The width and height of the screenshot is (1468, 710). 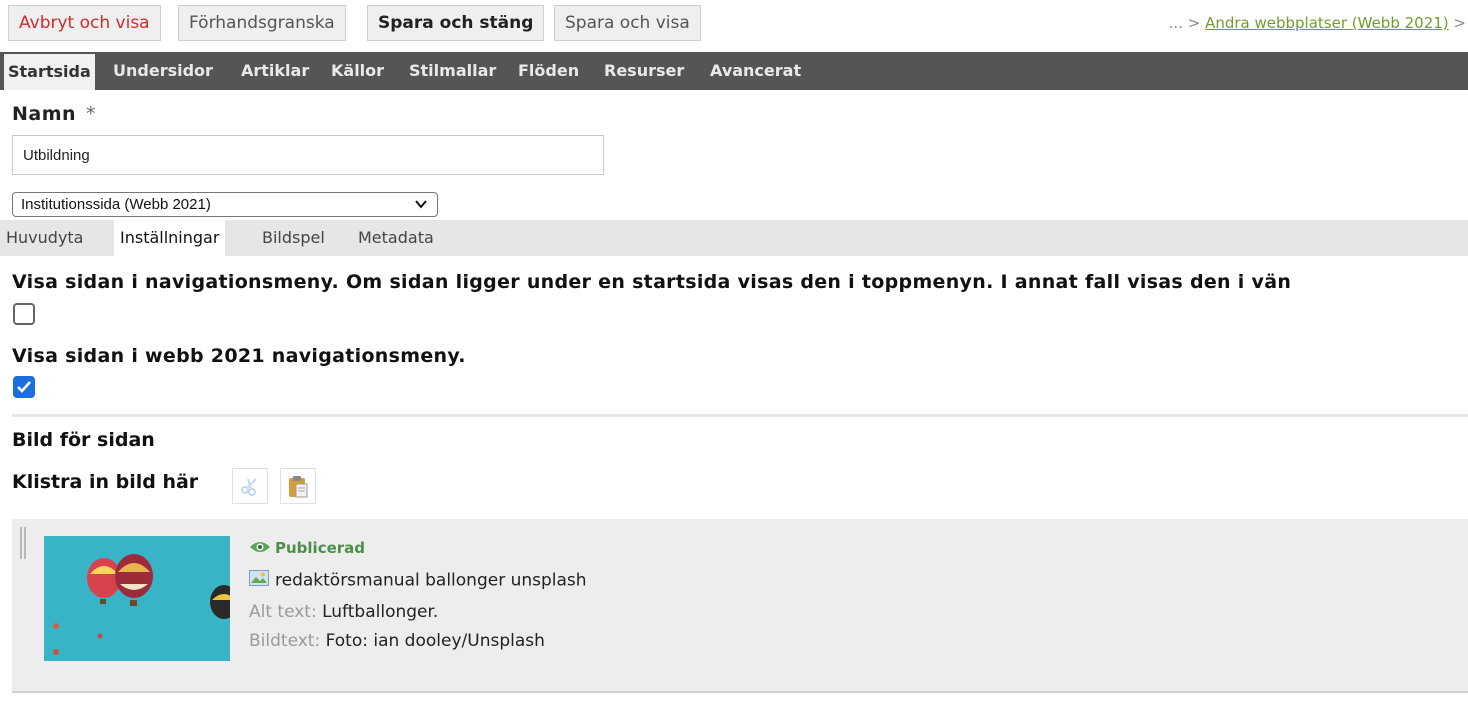 What do you see at coordinates (24, 314) in the screenshot?
I see `nav-menu-checkbox` at bounding box center [24, 314].